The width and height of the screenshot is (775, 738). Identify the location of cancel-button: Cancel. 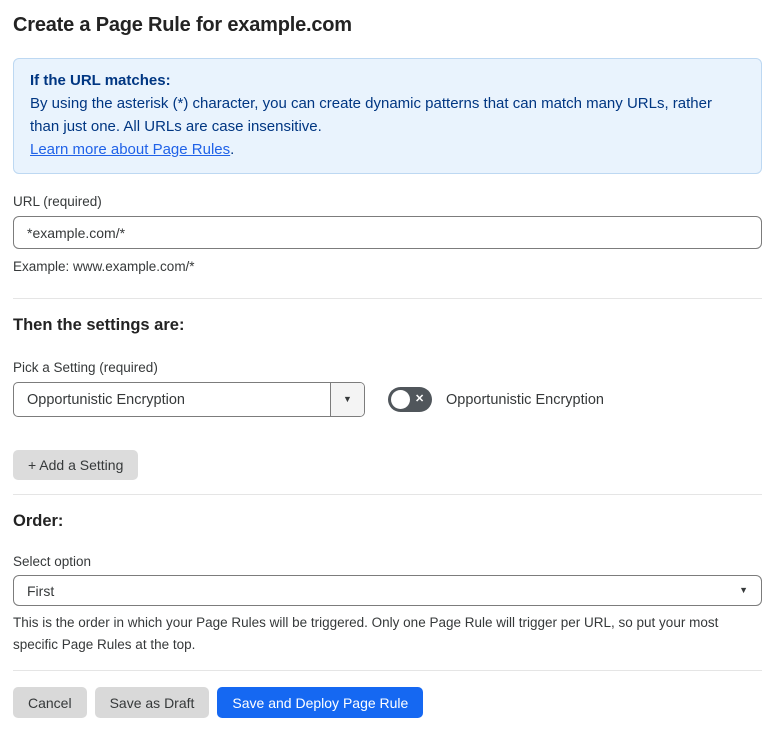
(50, 702).